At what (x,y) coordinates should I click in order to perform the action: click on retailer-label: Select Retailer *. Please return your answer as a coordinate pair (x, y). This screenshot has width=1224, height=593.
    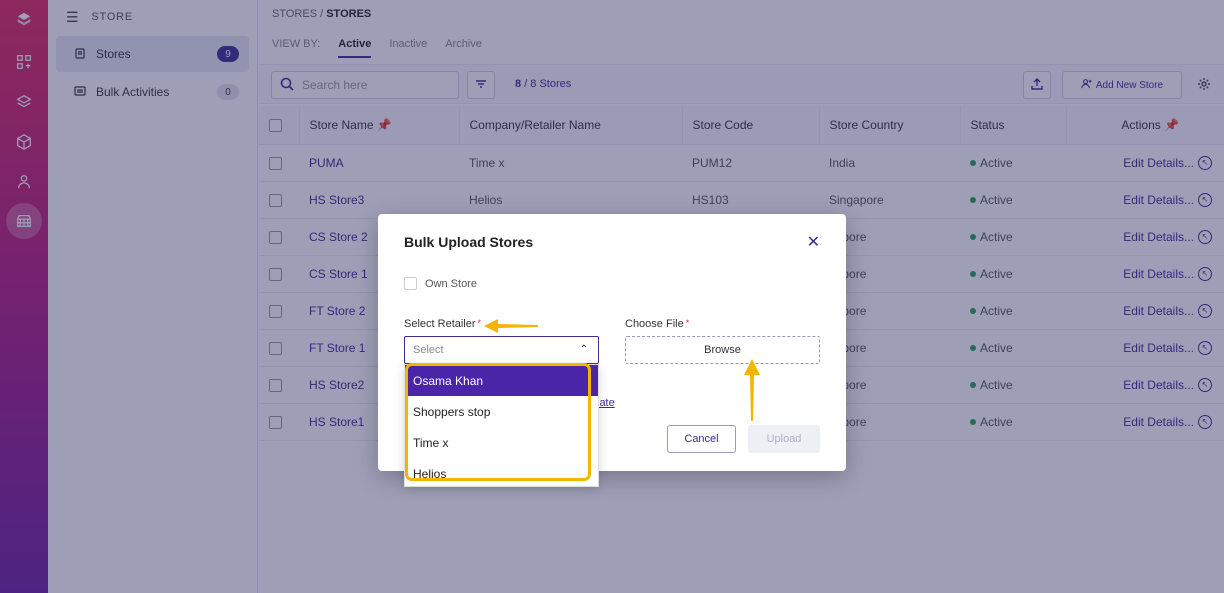
    Looking at the image, I should click on (442, 324).